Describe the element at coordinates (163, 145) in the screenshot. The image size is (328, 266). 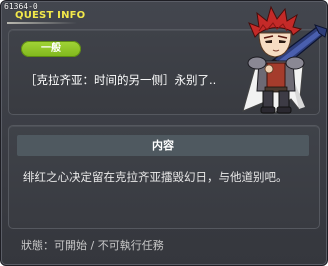
I see `content-header: 内容` at that location.